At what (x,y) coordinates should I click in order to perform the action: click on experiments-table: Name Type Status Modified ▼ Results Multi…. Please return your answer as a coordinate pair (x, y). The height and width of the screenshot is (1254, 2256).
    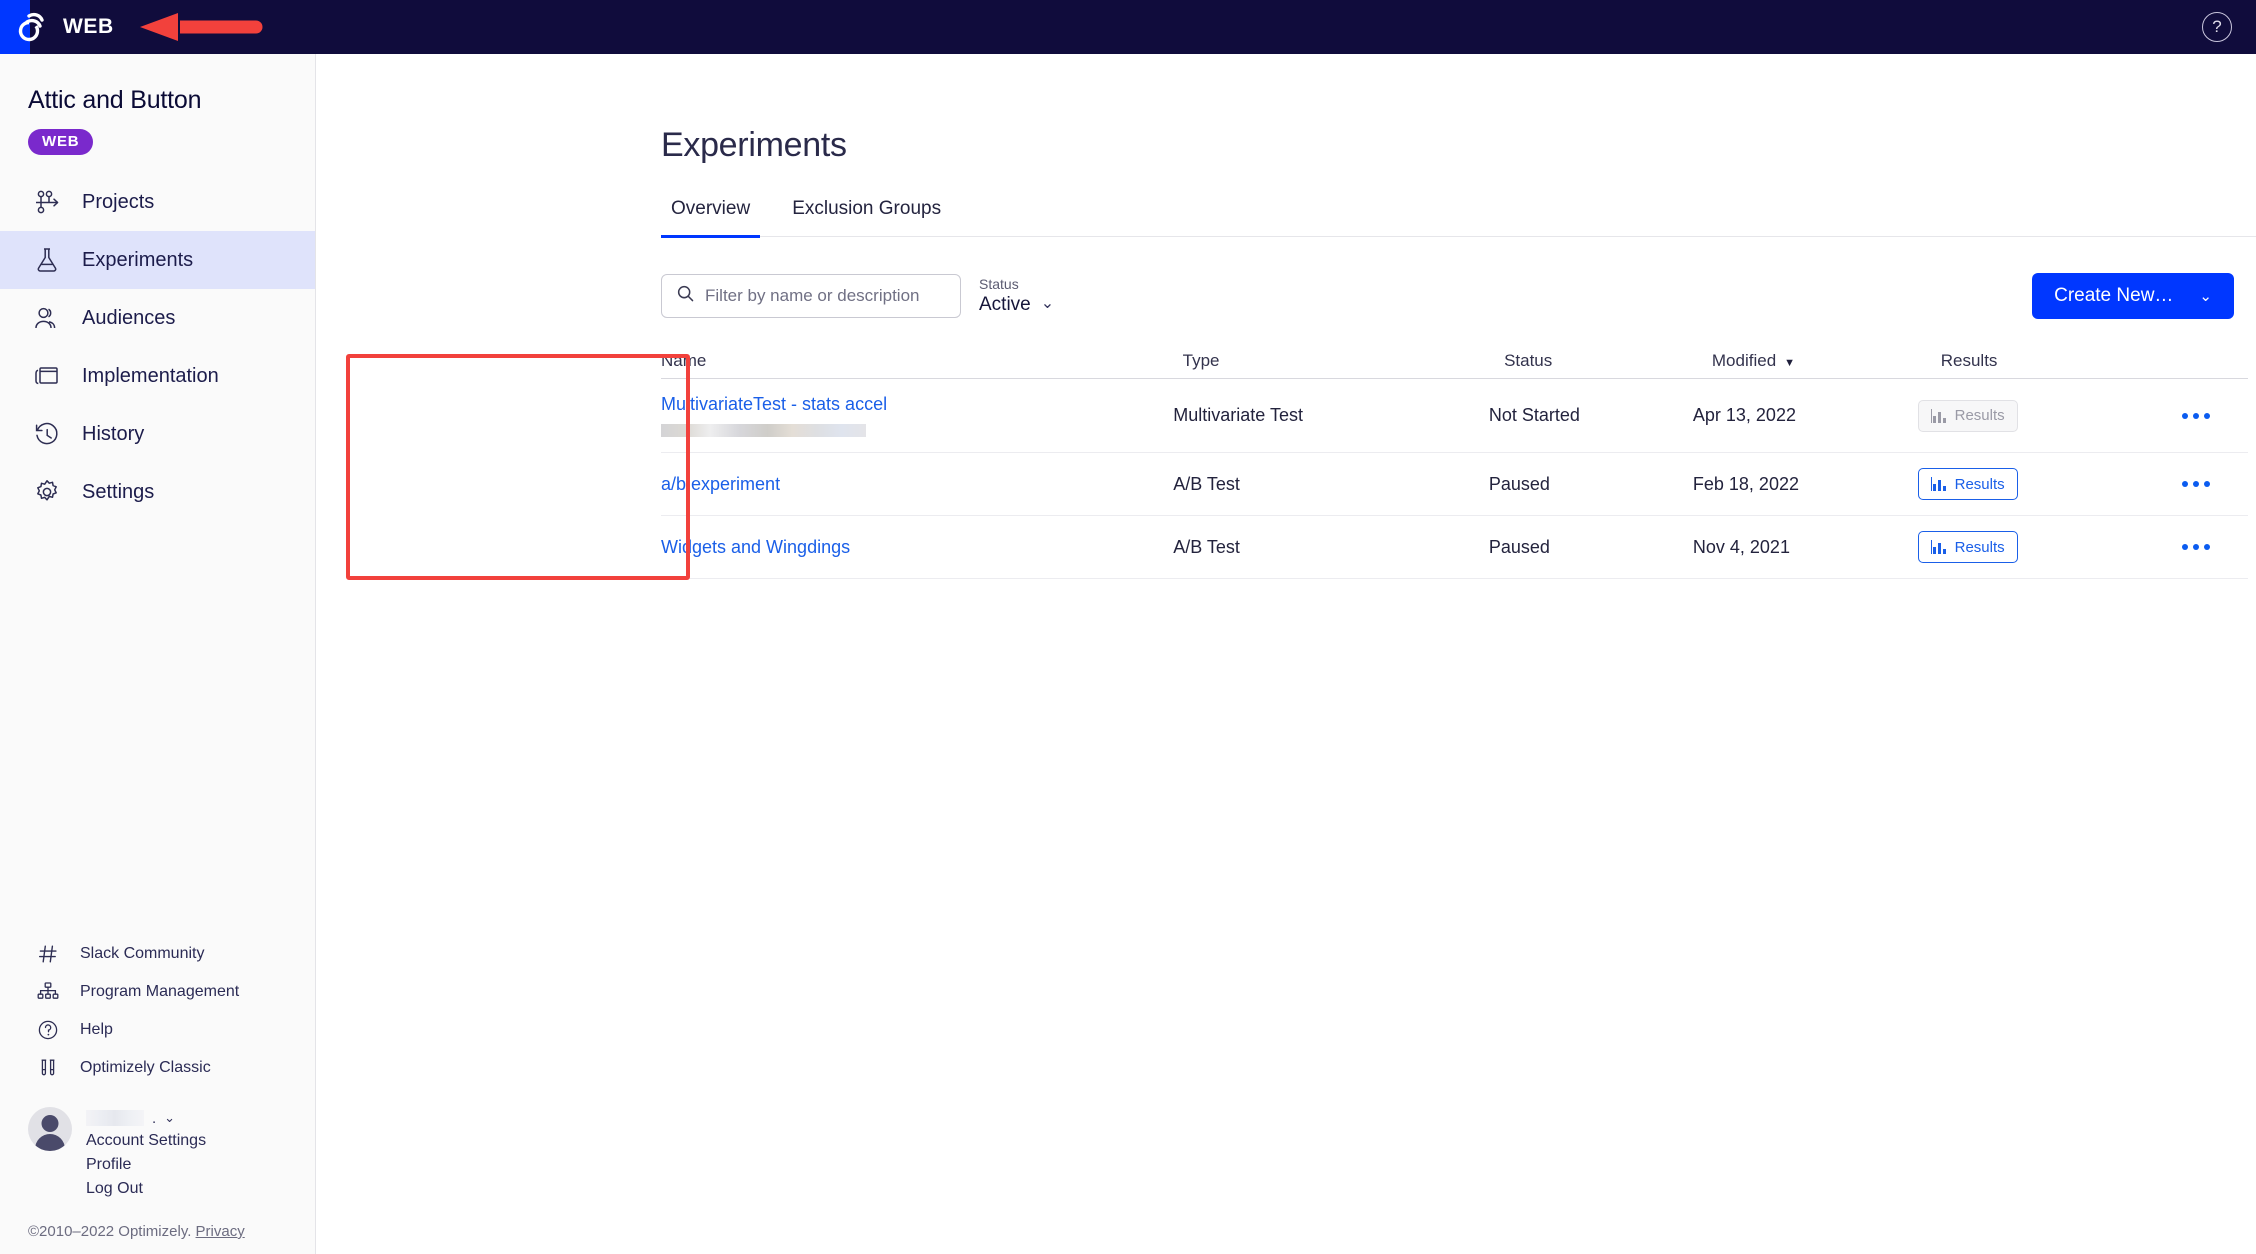
    Looking at the image, I should click on (1454, 461).